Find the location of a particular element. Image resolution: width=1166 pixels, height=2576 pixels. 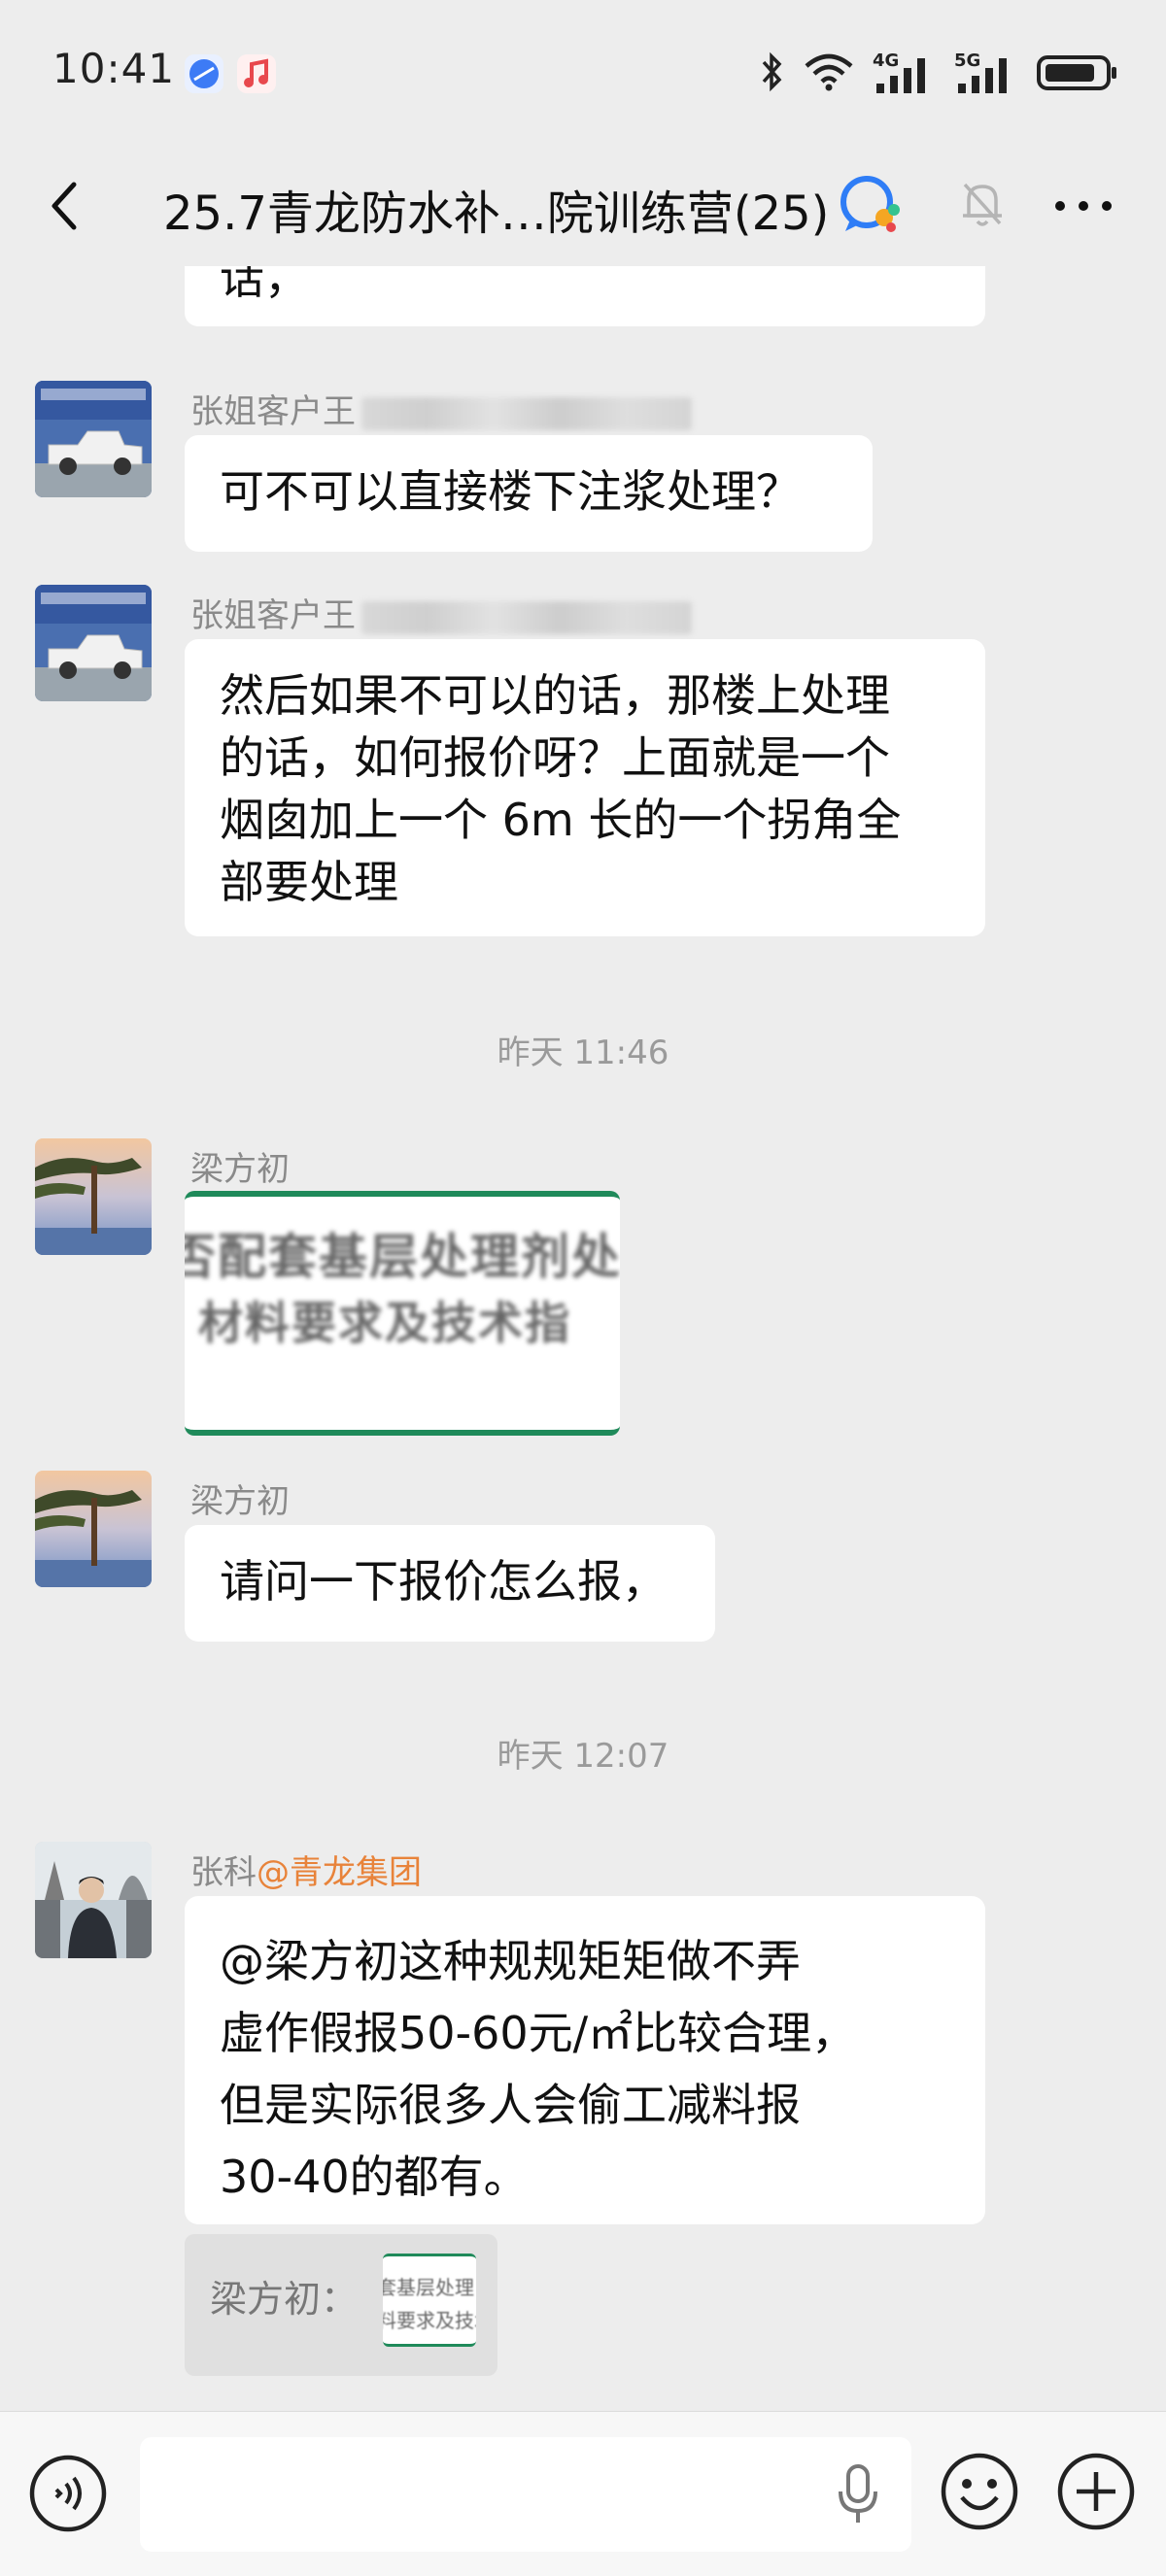

thumb-text-line: 套基层处理 is located at coordinates (428, 2287).